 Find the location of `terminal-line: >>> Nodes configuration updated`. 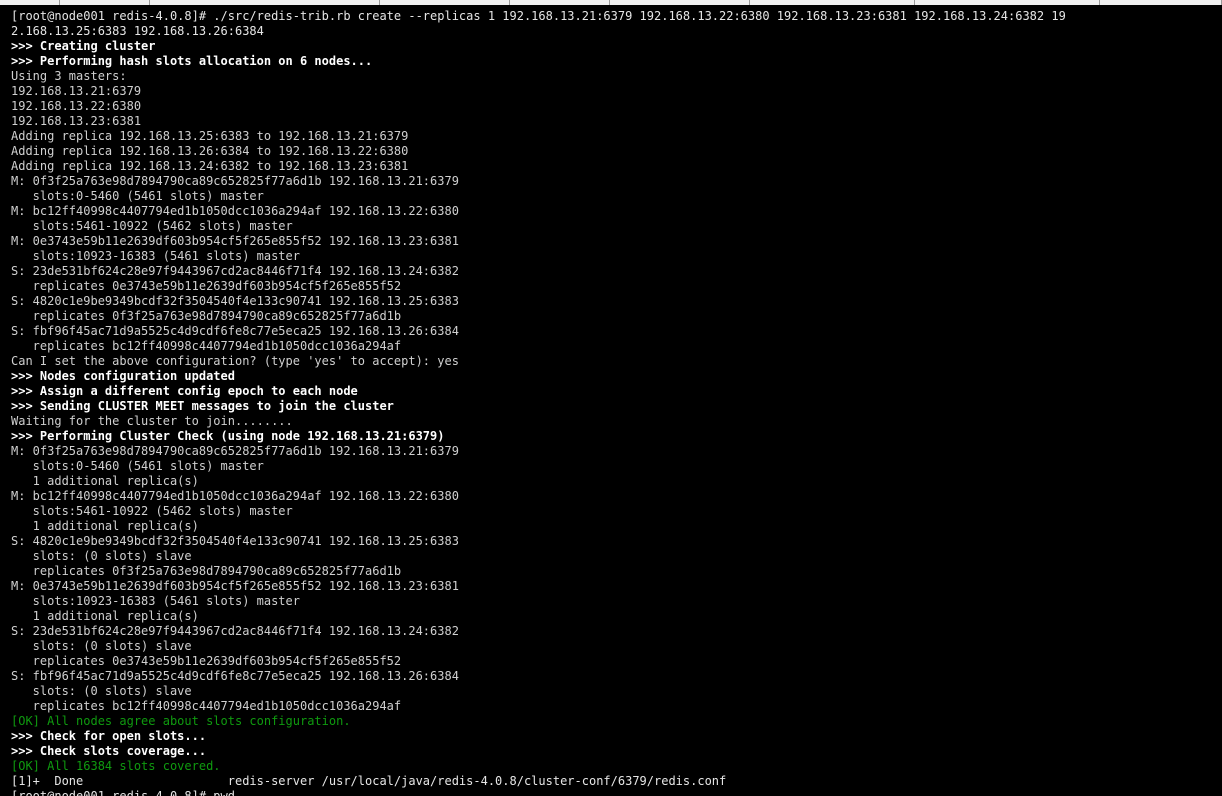

terminal-line: >>> Nodes configuration updated is located at coordinates (123, 376).